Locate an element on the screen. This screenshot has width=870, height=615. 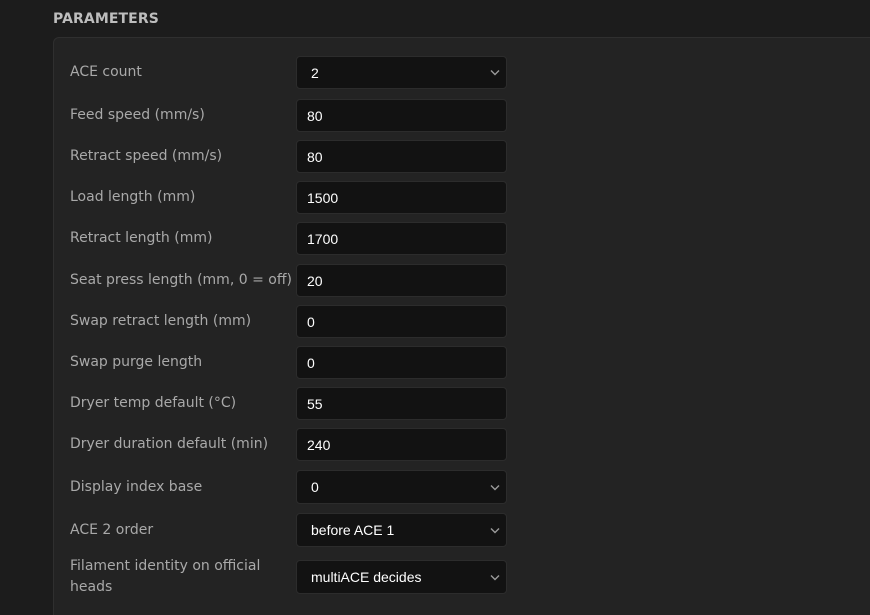
field-label: Swap purge length is located at coordinates (136, 362).